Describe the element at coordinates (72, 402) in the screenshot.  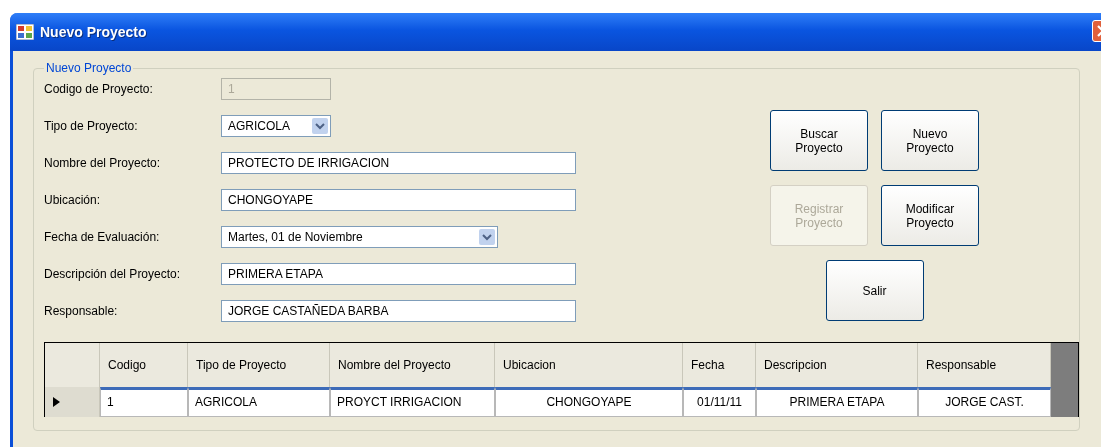
I see `row-header` at that location.